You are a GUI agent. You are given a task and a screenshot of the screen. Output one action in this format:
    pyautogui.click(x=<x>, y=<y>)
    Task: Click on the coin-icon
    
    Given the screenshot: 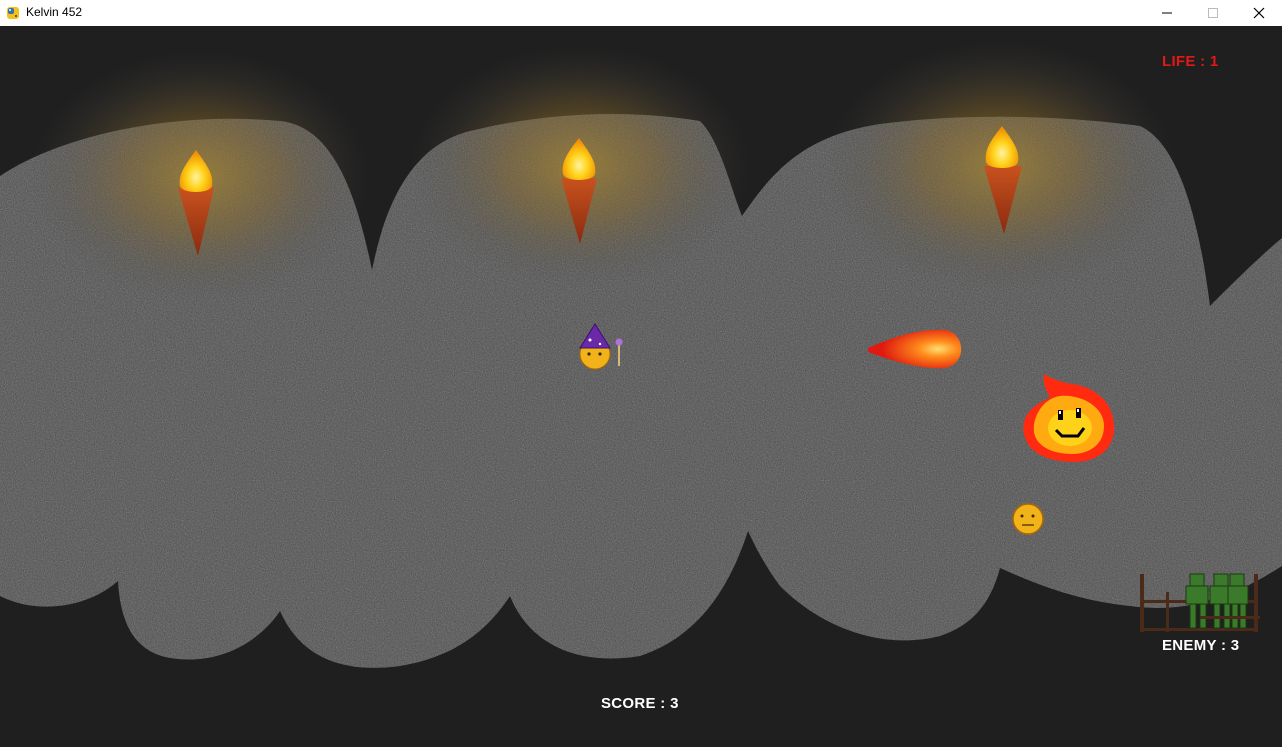 What is the action you would take?
    pyautogui.click(x=1028, y=519)
    